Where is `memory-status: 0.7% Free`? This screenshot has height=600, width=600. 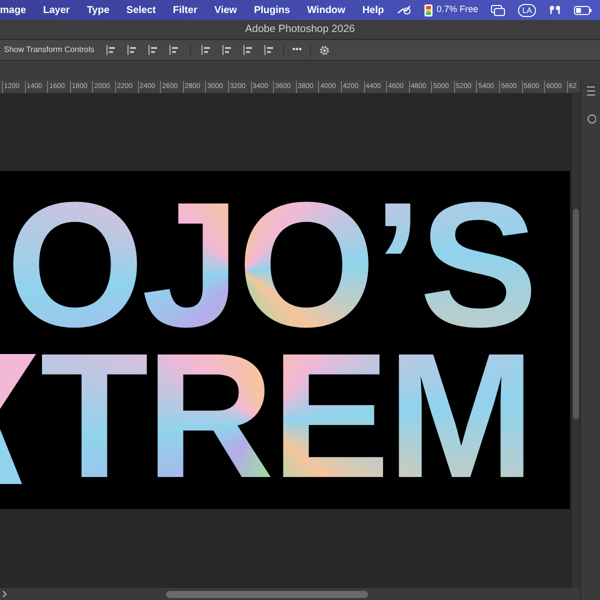 memory-status: 0.7% Free is located at coordinates (457, 10).